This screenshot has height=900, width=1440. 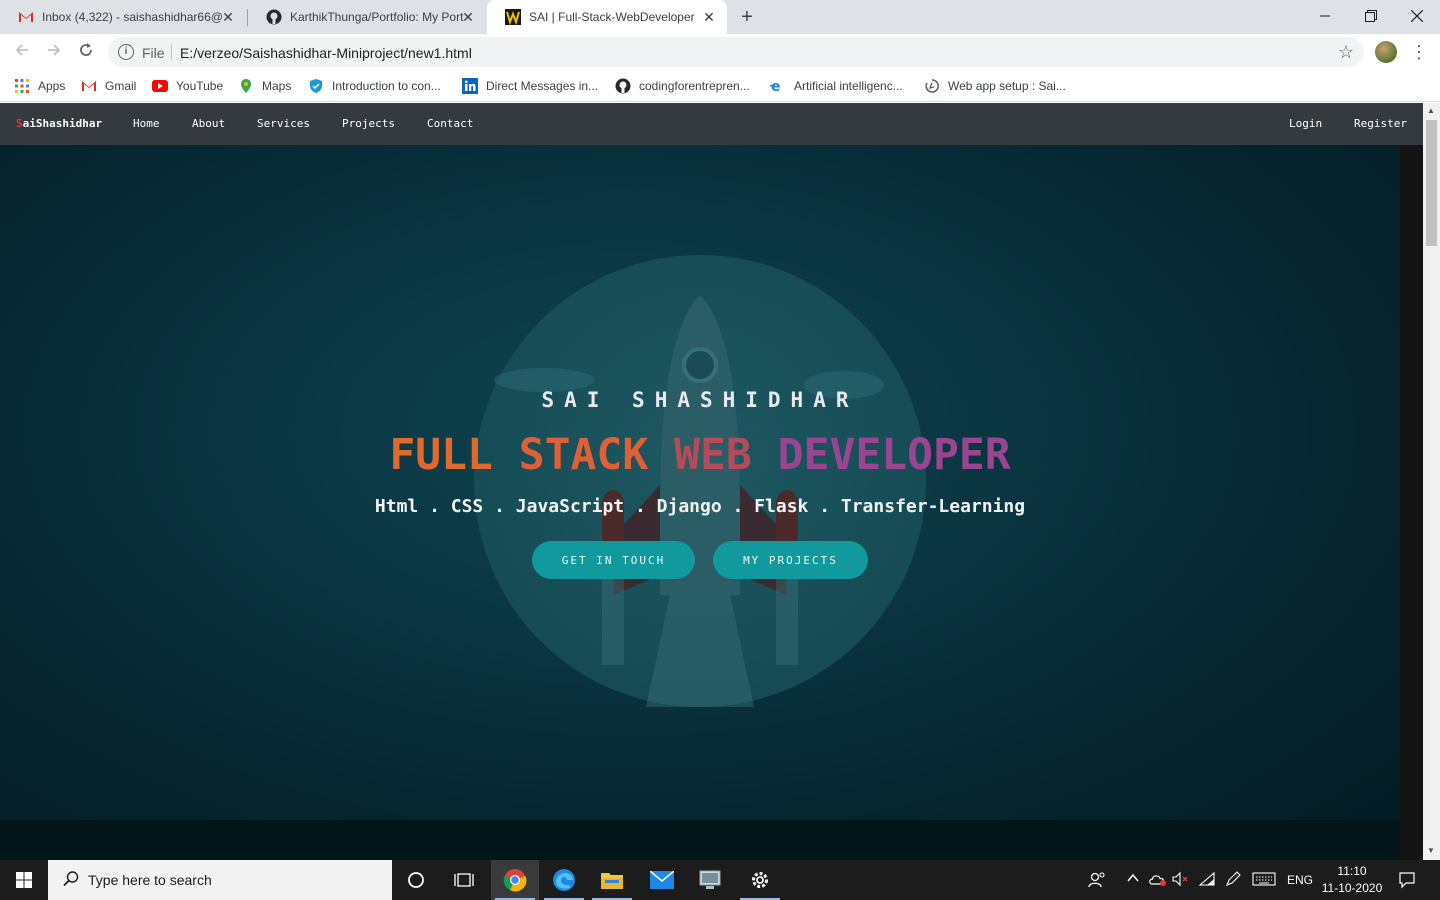 I want to click on tab-gmail: Inbox (4,322) - saishashidhar66@ ✕, so click(x=123, y=17).